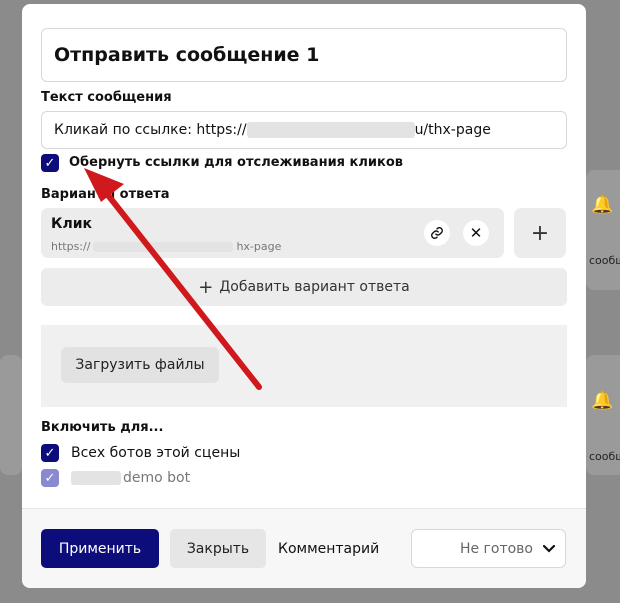 This screenshot has height=603, width=620. Describe the element at coordinates (100, 548) in the screenshot. I see `apply-button: Применить` at that location.